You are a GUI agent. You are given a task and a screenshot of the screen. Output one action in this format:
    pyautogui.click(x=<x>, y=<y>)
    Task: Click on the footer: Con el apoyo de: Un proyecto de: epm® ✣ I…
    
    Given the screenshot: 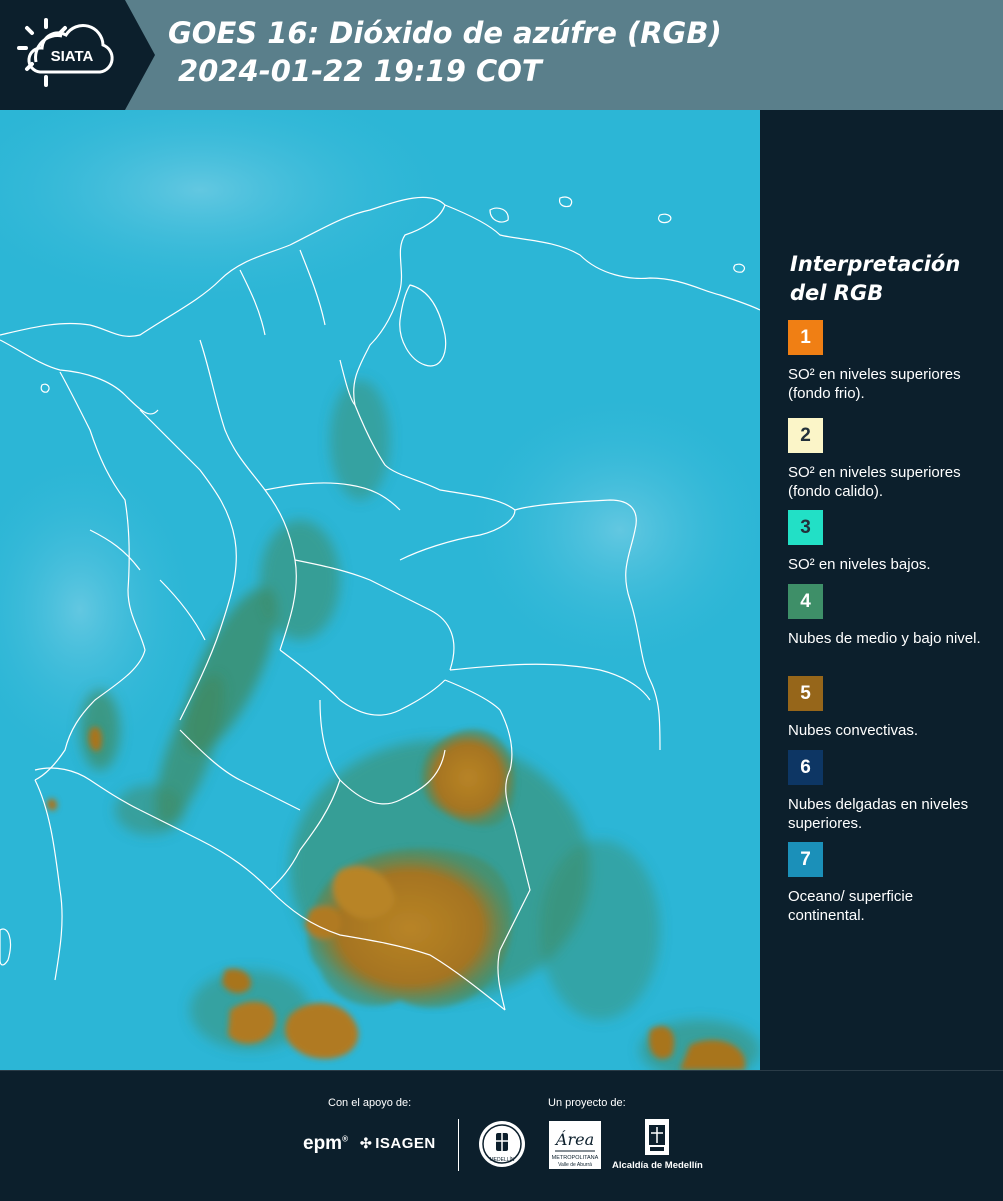 What is the action you would take?
    pyautogui.click(x=501, y=1135)
    